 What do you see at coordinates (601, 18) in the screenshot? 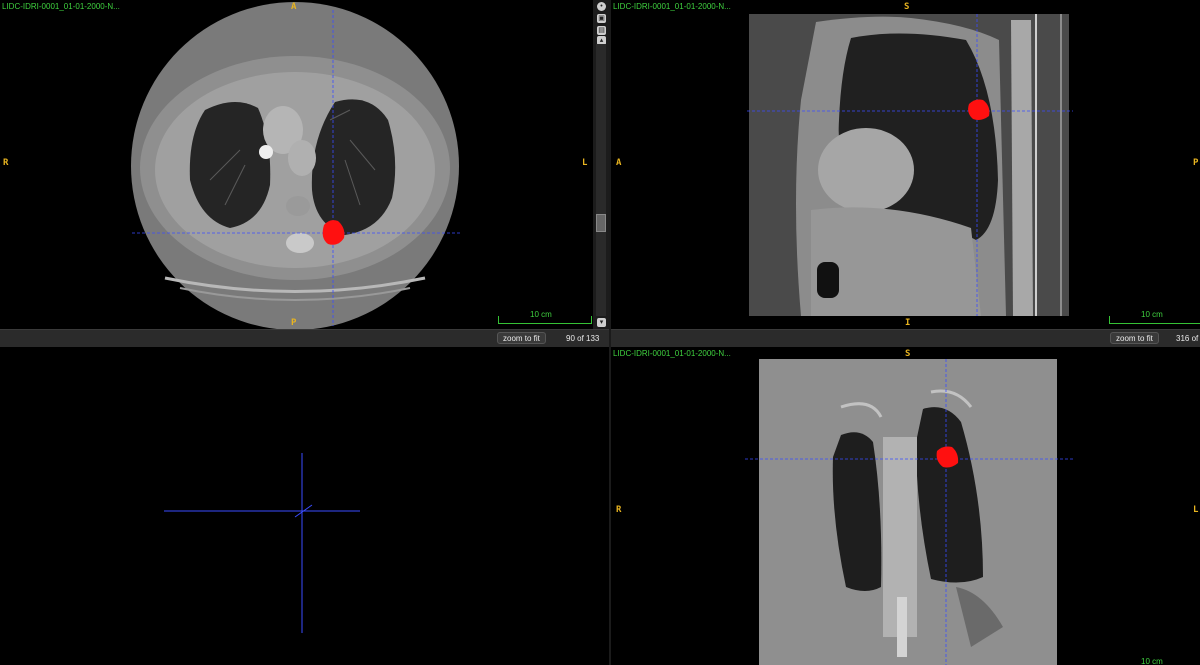
I see `orientation-cube-icon: ▣` at bounding box center [601, 18].